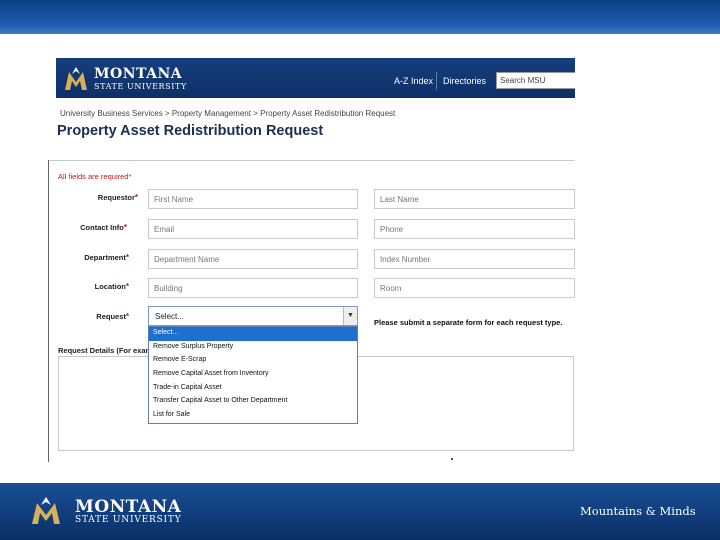 The image size is (720, 540). I want to click on page-title: Property Asset Redistribution Request, so click(190, 131).